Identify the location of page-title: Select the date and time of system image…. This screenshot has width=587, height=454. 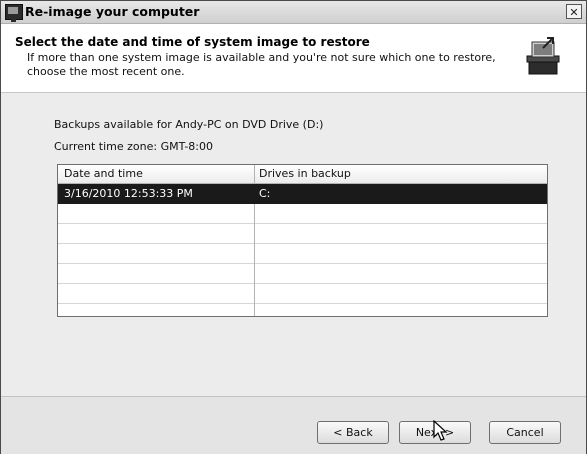
(192, 42).